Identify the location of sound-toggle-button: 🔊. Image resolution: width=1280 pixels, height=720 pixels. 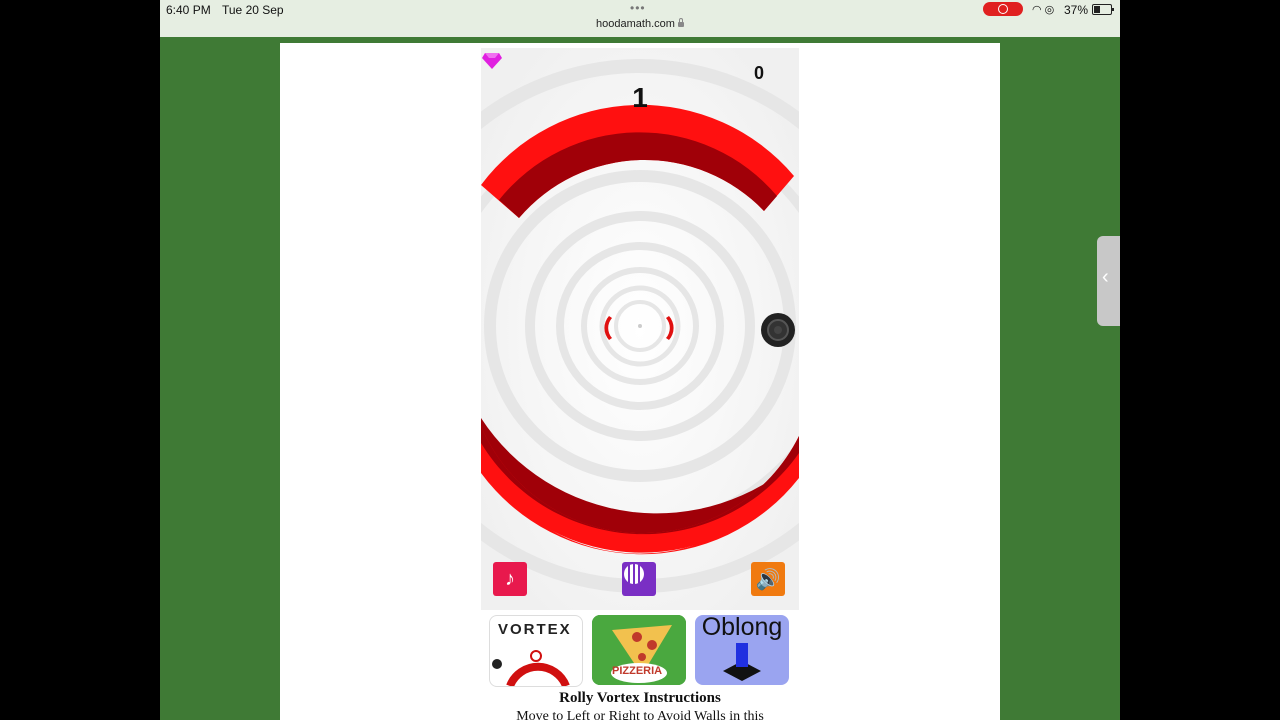
(768, 579).